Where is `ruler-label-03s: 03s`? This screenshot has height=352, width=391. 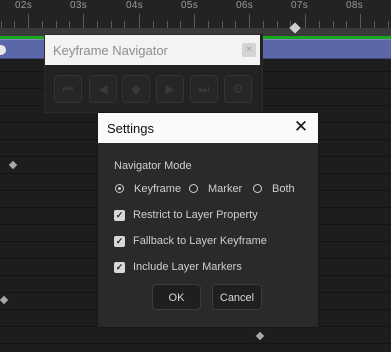
ruler-label-03s: 03s is located at coordinates (79, 5).